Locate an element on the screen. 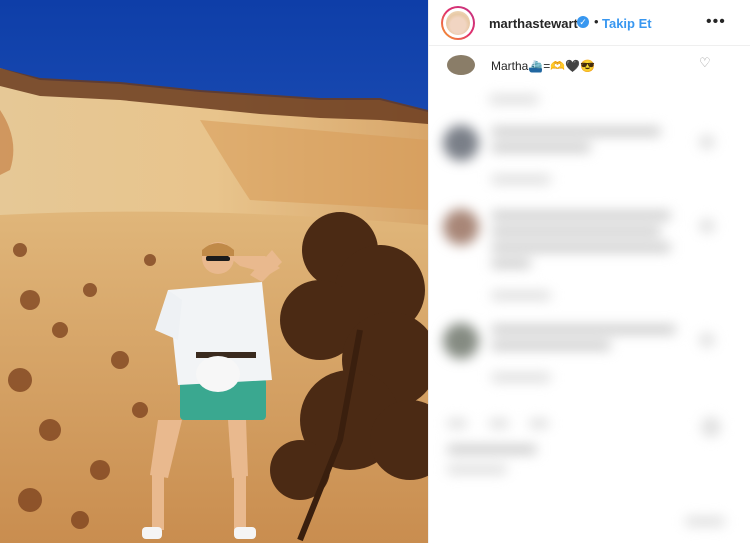 This screenshot has height=543, width=750. follow-button: Takip Et is located at coordinates (627, 23).